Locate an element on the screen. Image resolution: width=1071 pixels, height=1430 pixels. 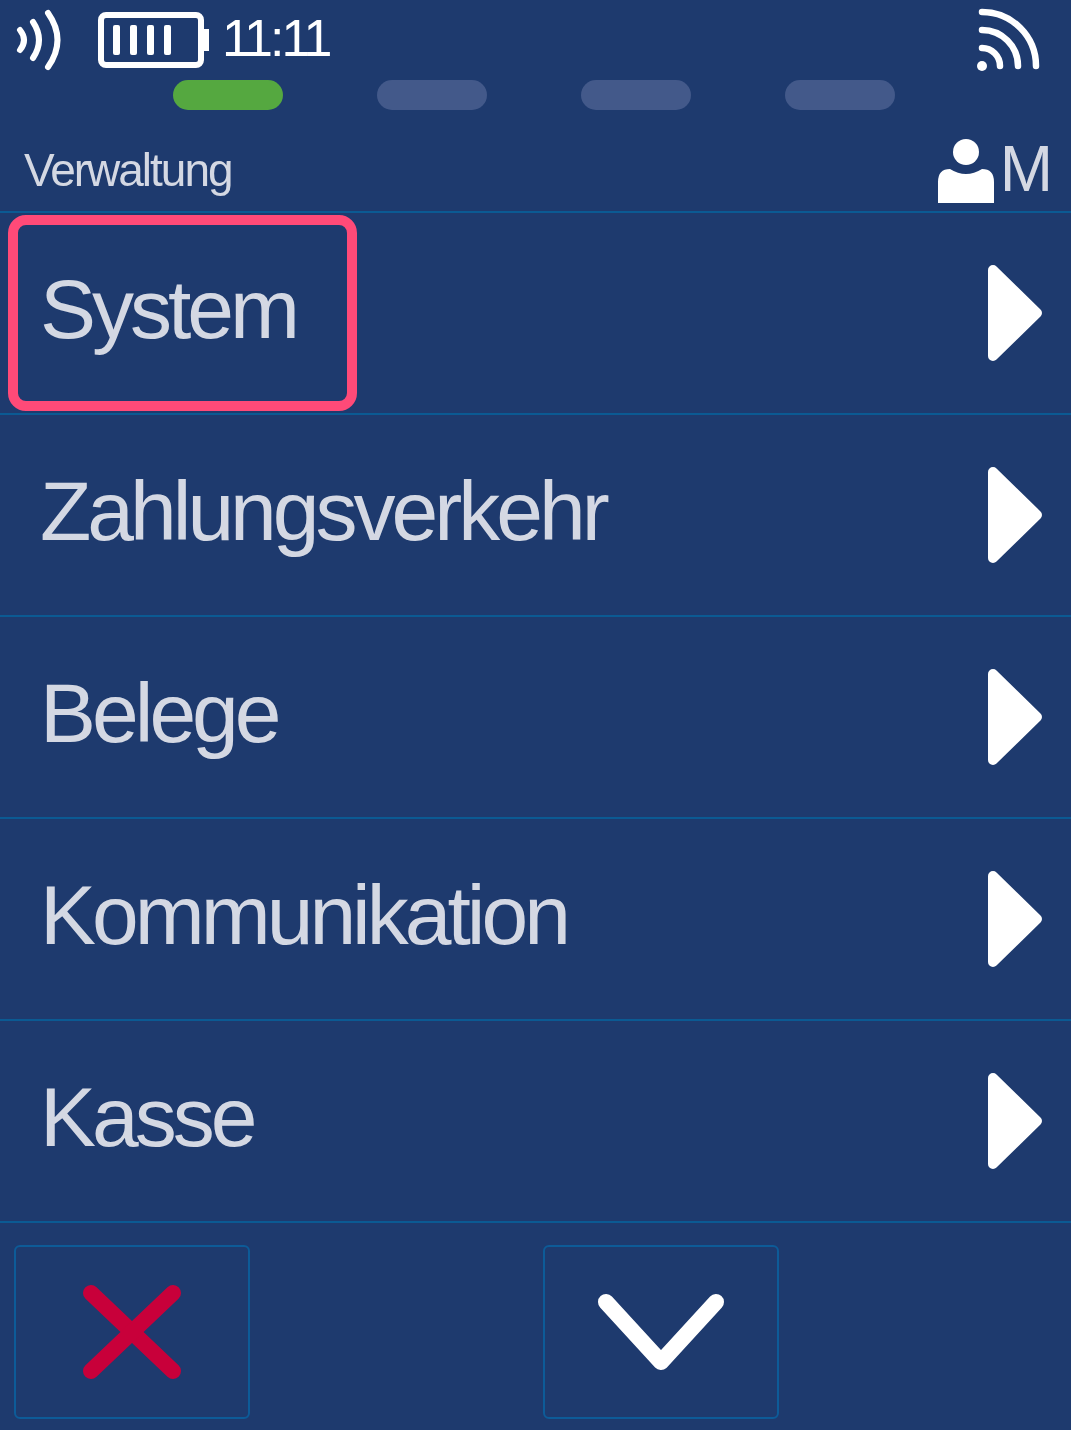
checkmark-icon is located at coordinates (661, 1332).